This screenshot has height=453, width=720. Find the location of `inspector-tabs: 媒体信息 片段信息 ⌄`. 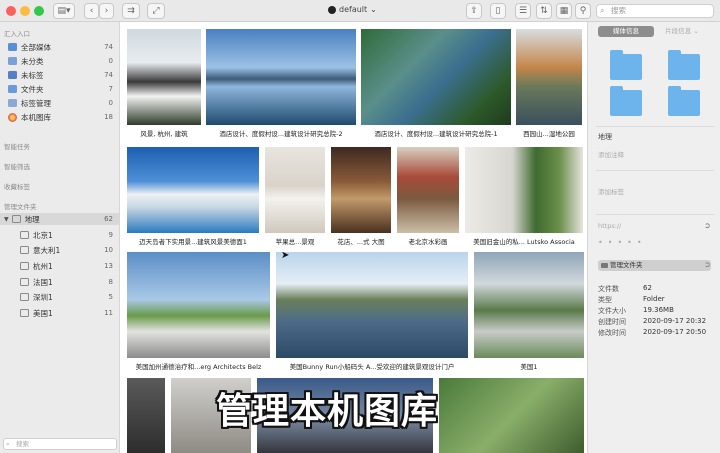

inspector-tabs: 媒体信息 片段信息 ⌄ is located at coordinates (654, 31).